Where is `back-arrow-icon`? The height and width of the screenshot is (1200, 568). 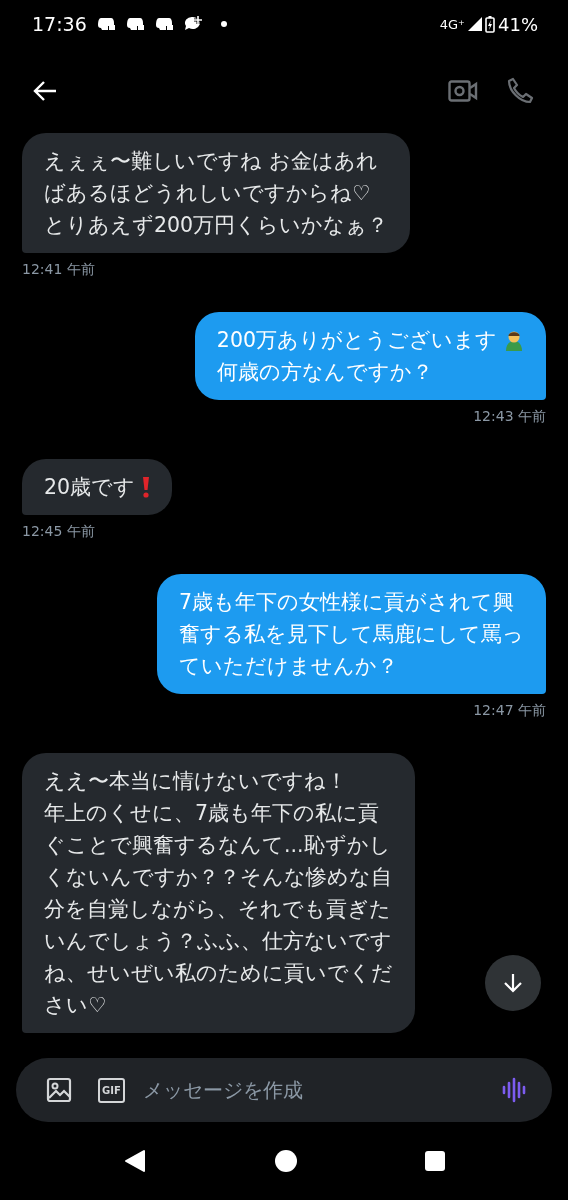
back-arrow-icon is located at coordinates (45, 90).